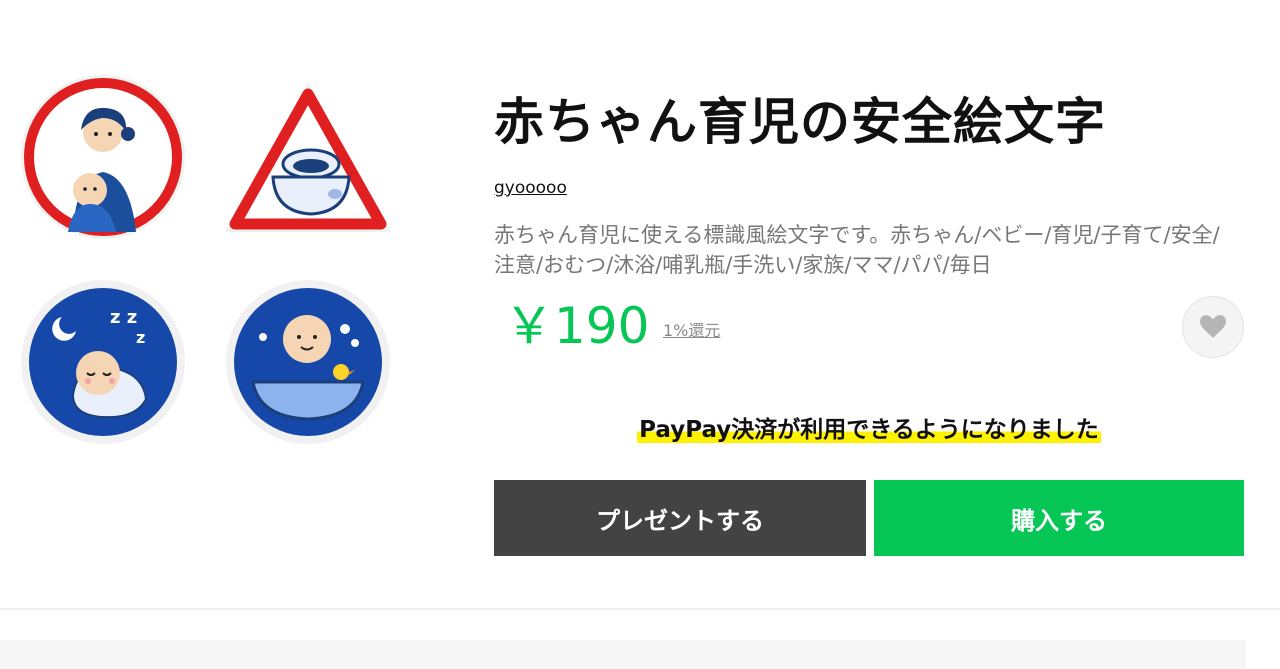 This screenshot has width=1280, height=669. I want to click on favorite-button, so click(1213, 327).